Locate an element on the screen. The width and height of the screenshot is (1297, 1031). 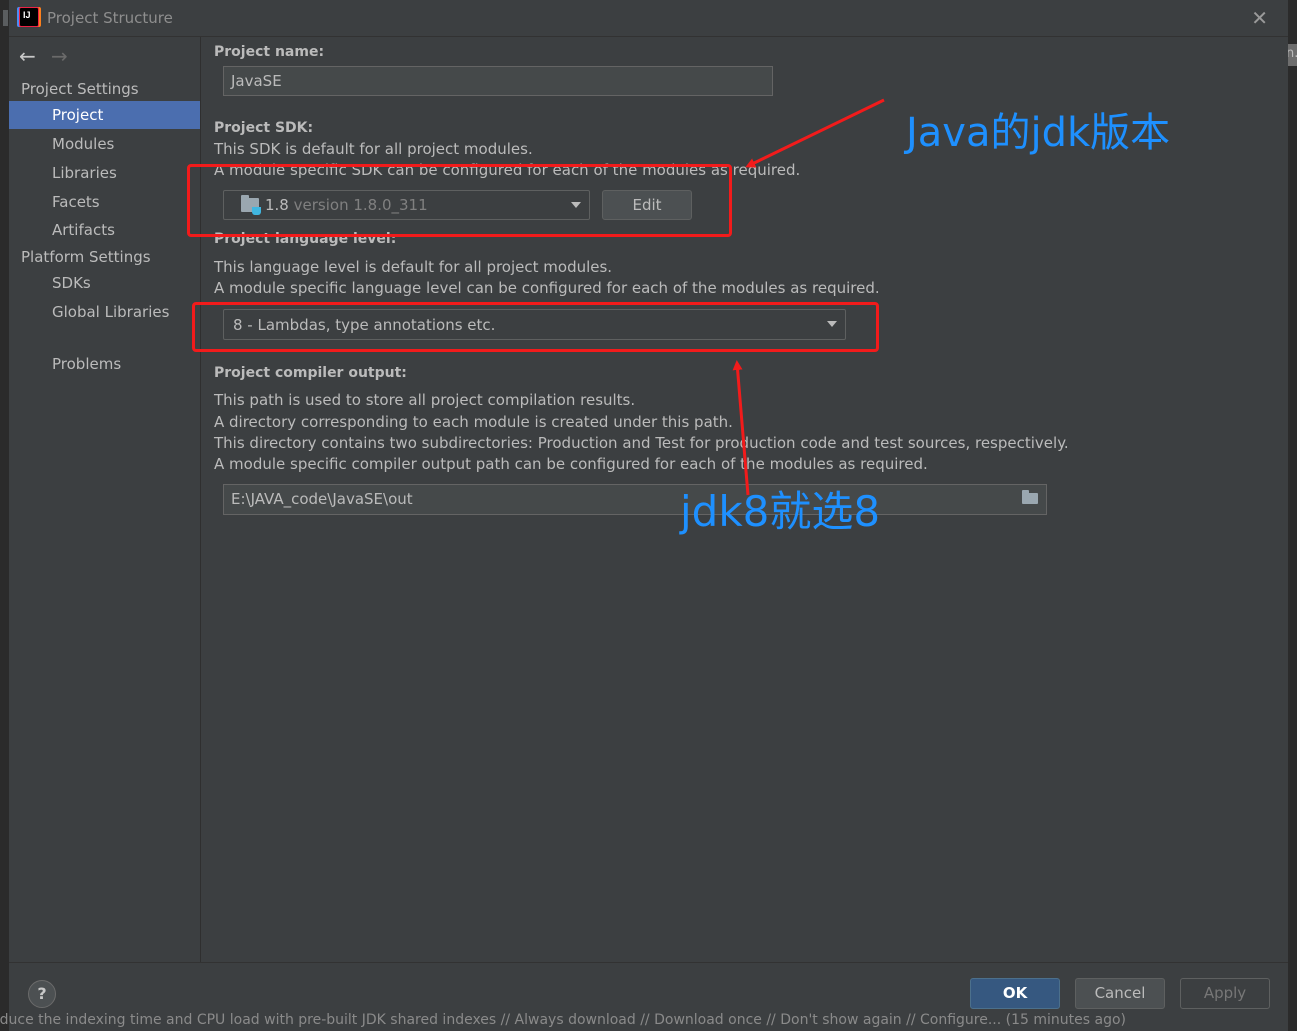
compiler-output-label: Project compiler output: is located at coordinates (310, 373).